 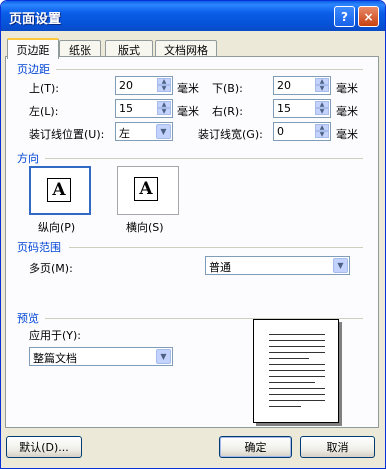 I want to click on help-button: ?, so click(x=344, y=16).